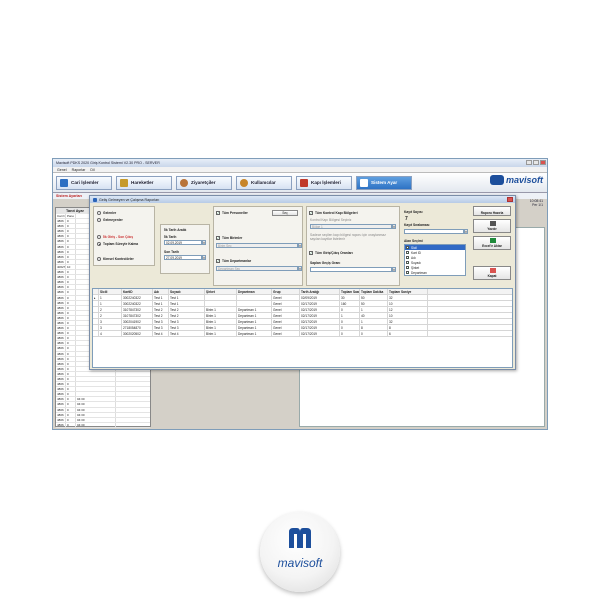 The height and width of the screenshot is (600, 600). I want to click on table-cell: Test 1, so click(187, 297).